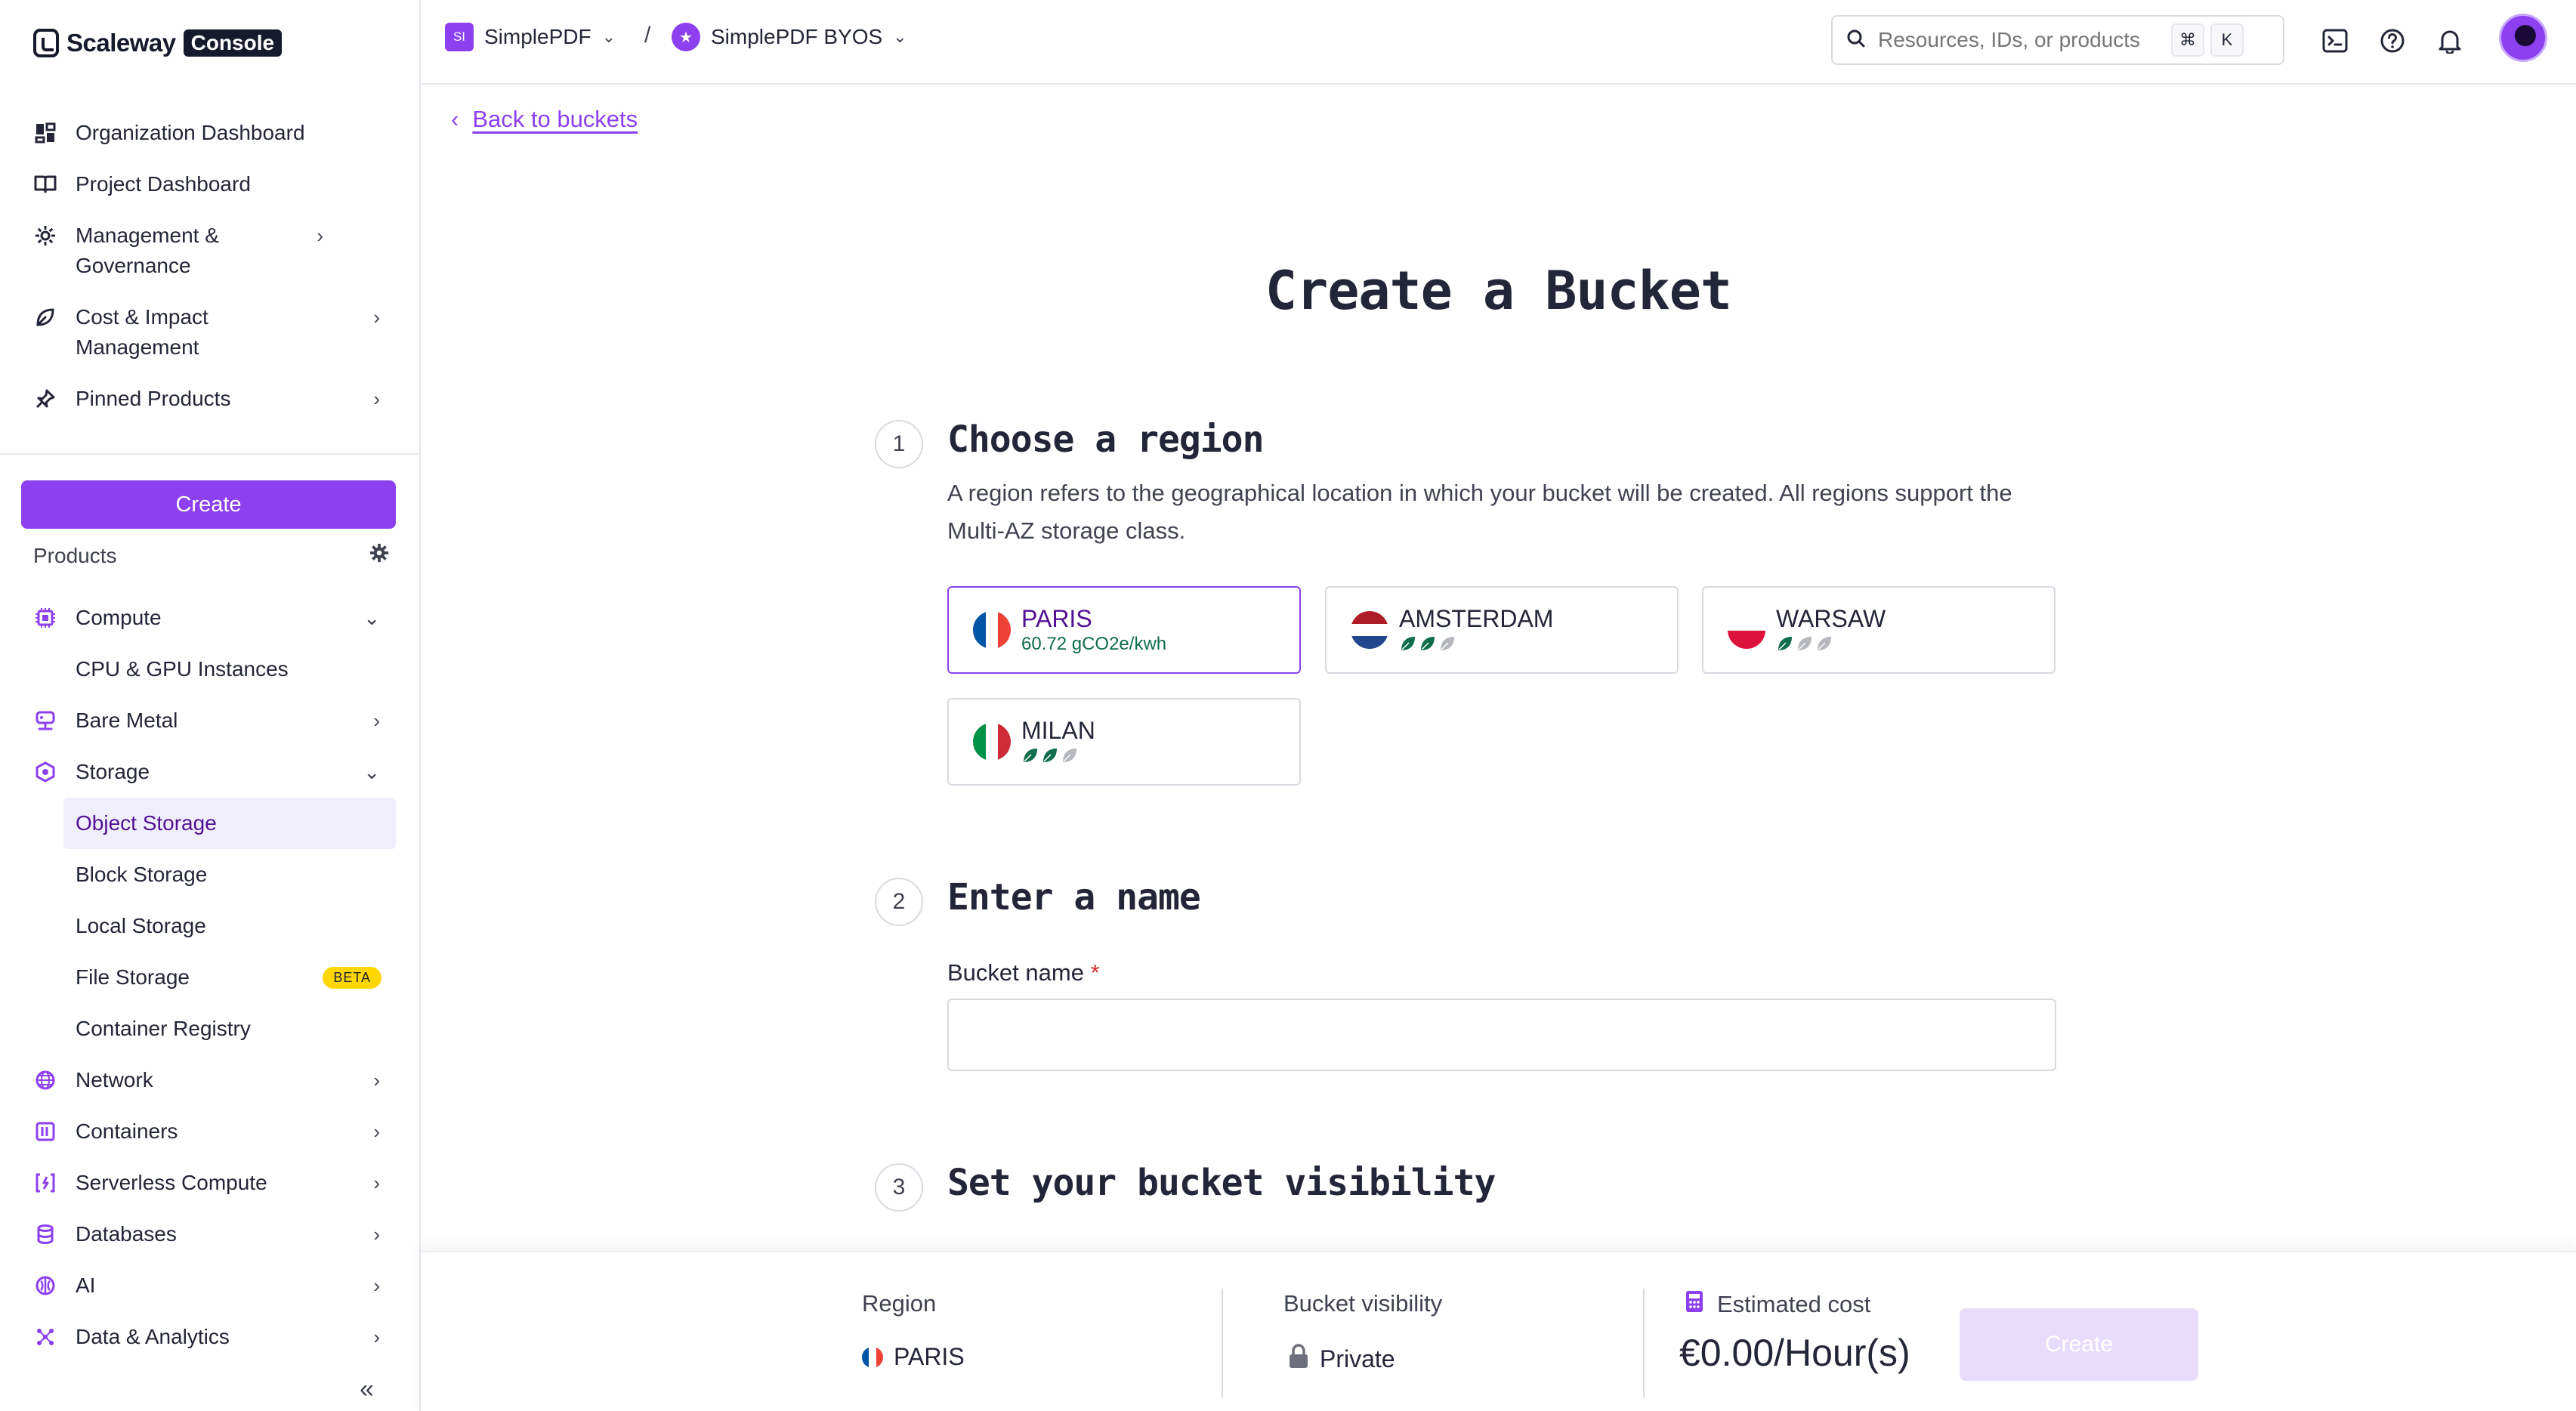  Describe the element at coordinates (2450, 41) in the screenshot. I see `bell-icon` at that location.